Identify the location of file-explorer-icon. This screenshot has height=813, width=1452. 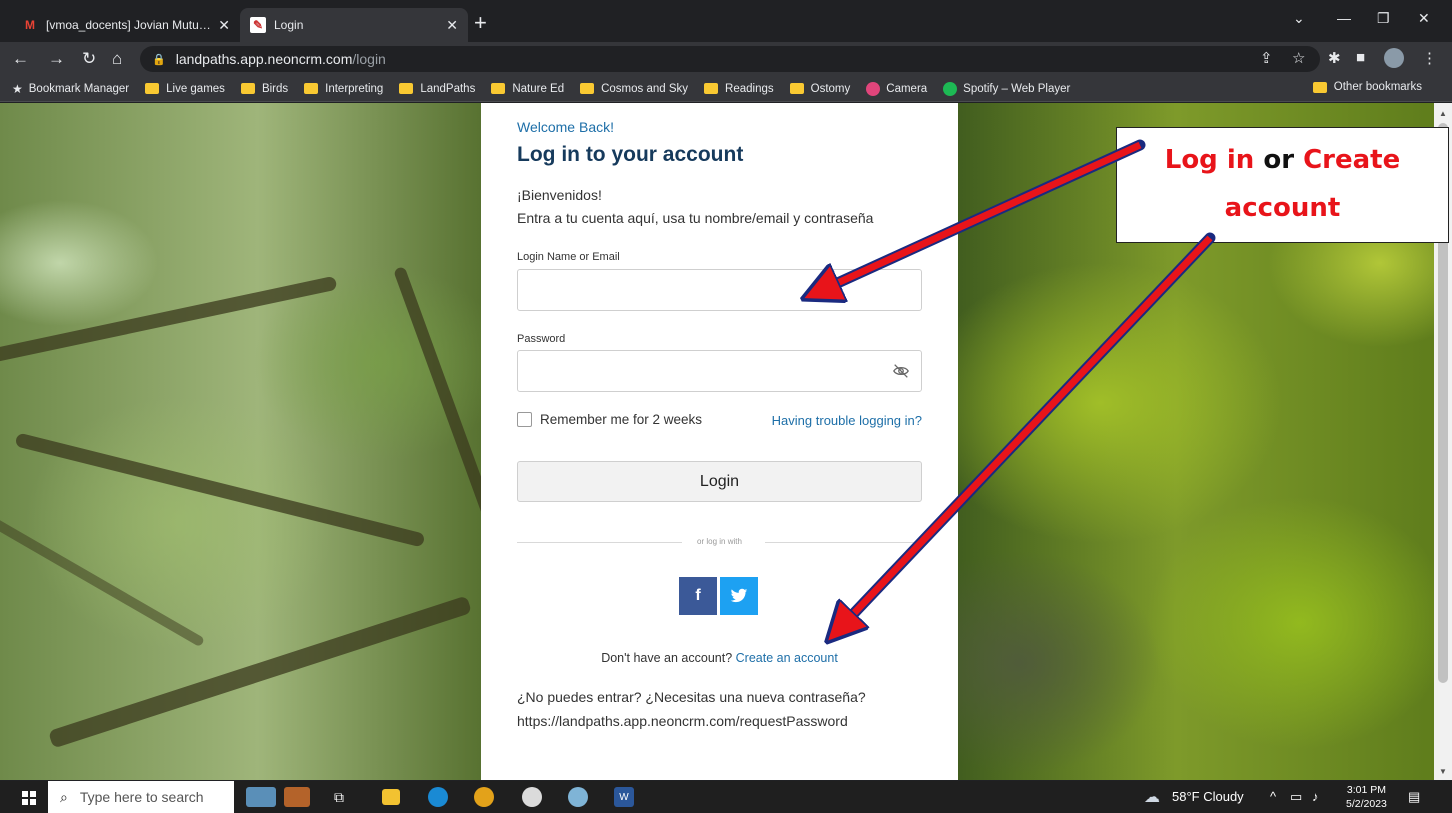
(391, 797).